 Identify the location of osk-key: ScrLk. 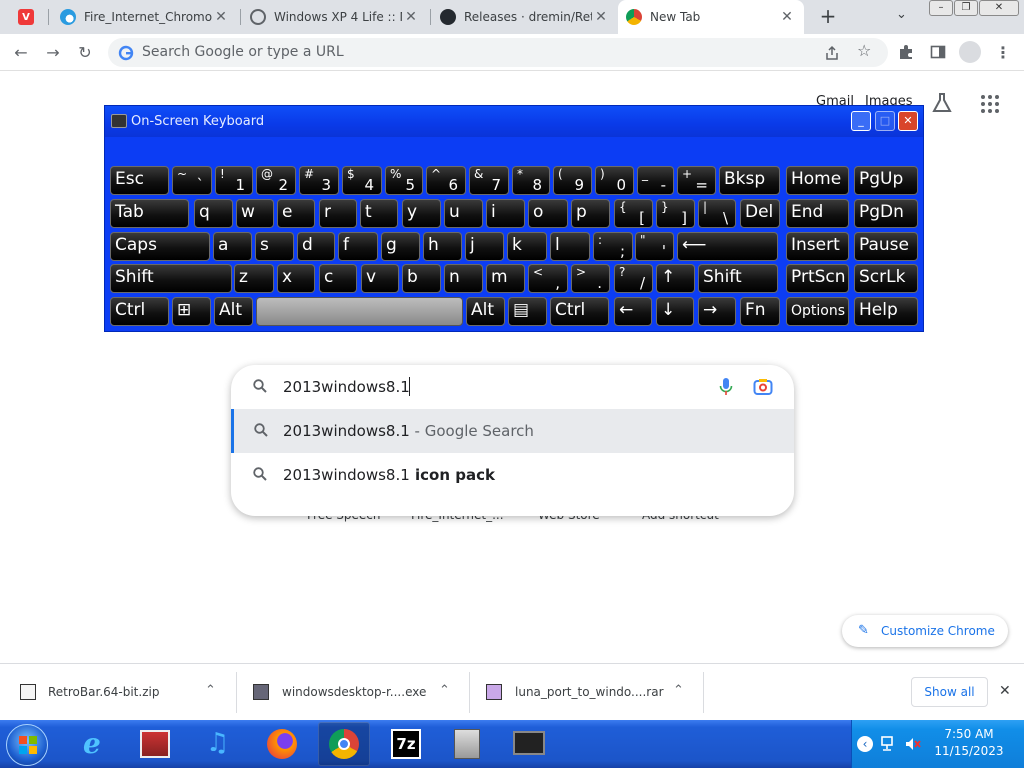
(886, 278).